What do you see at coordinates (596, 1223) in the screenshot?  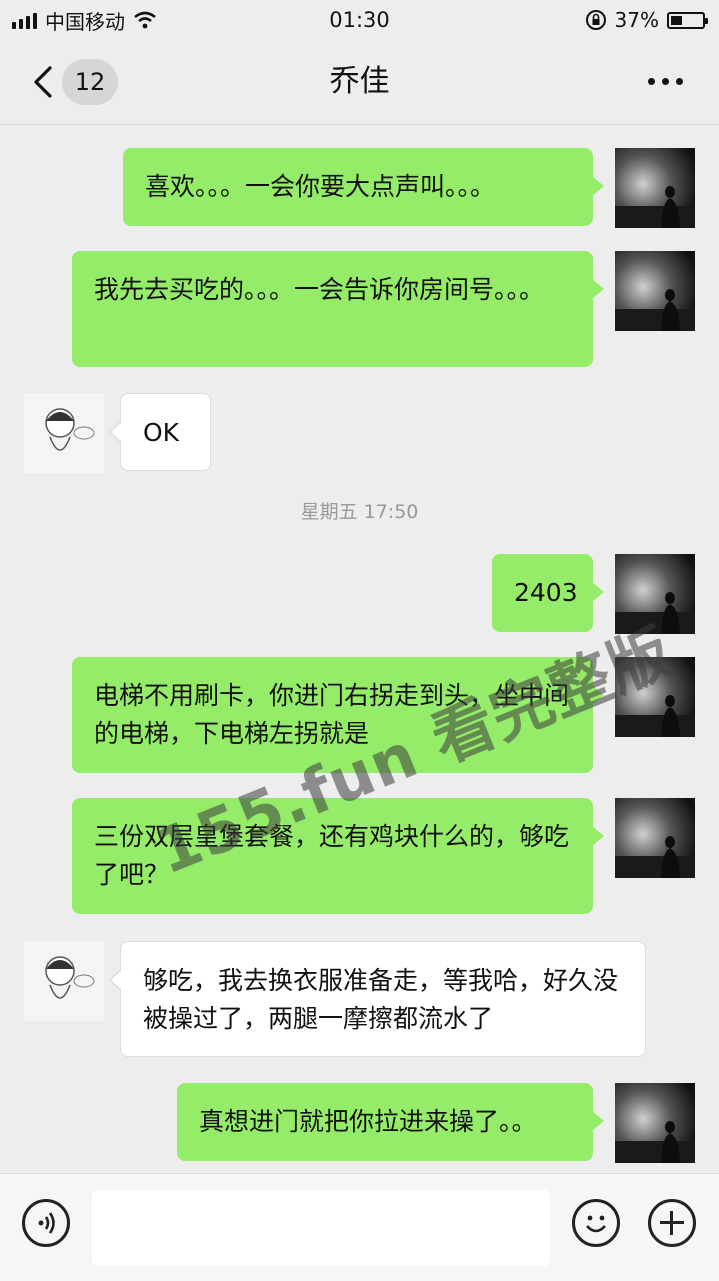 I see `emoji-icon` at bounding box center [596, 1223].